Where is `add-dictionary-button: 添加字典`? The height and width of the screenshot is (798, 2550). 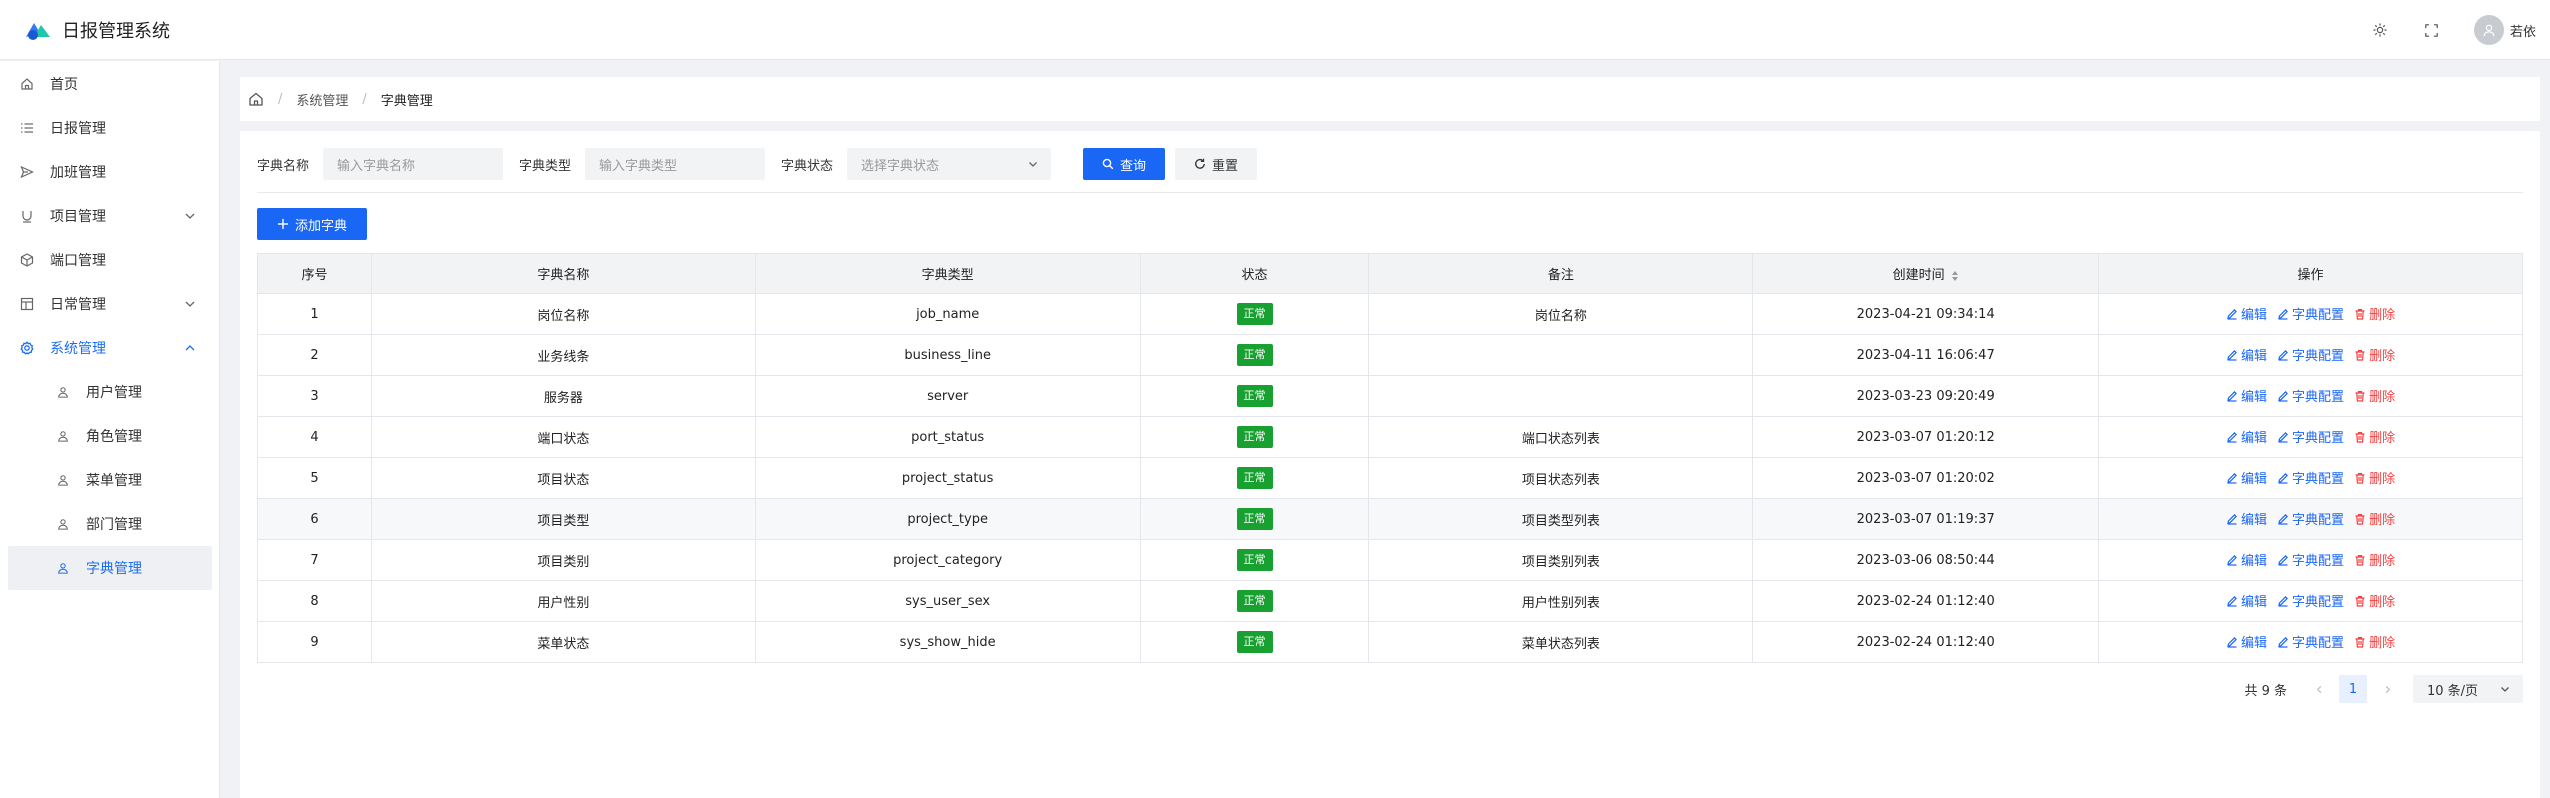 add-dictionary-button: 添加字典 is located at coordinates (312, 224).